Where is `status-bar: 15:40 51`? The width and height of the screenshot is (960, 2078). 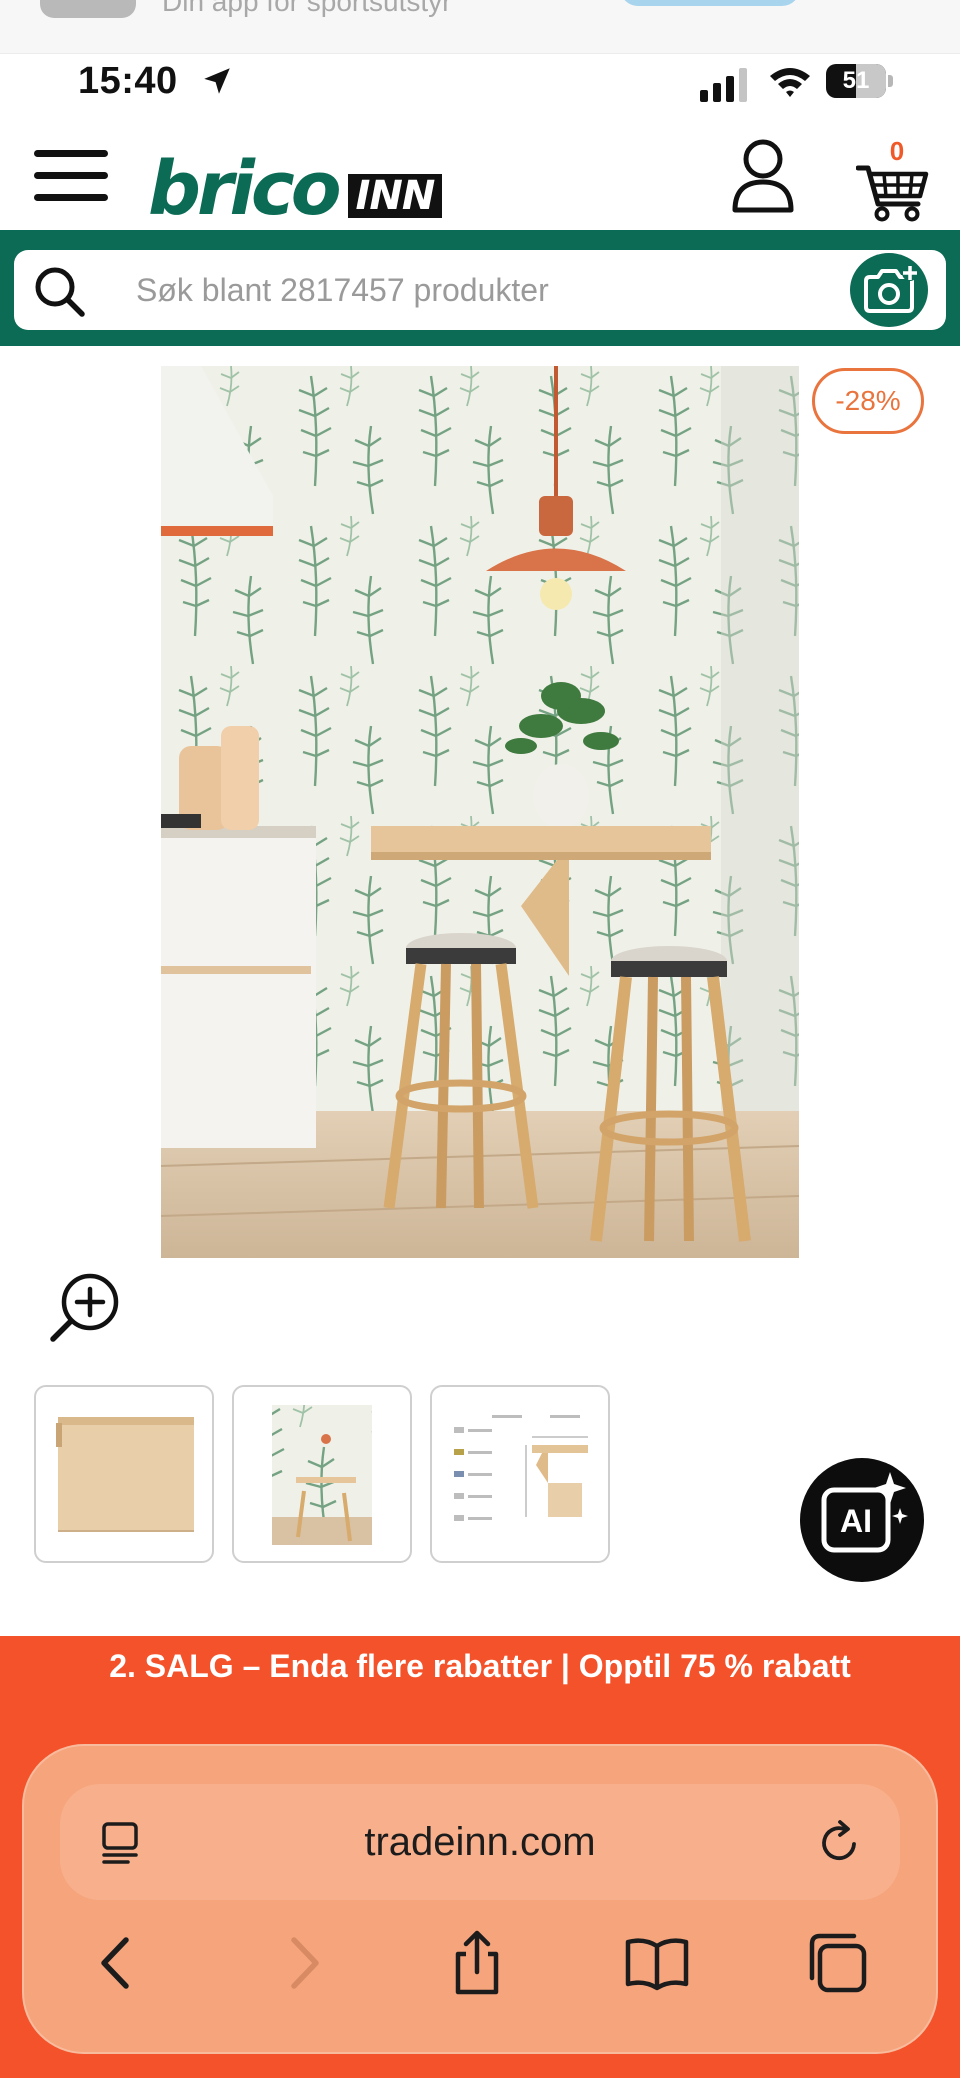 status-bar: 15:40 51 is located at coordinates (480, 90).